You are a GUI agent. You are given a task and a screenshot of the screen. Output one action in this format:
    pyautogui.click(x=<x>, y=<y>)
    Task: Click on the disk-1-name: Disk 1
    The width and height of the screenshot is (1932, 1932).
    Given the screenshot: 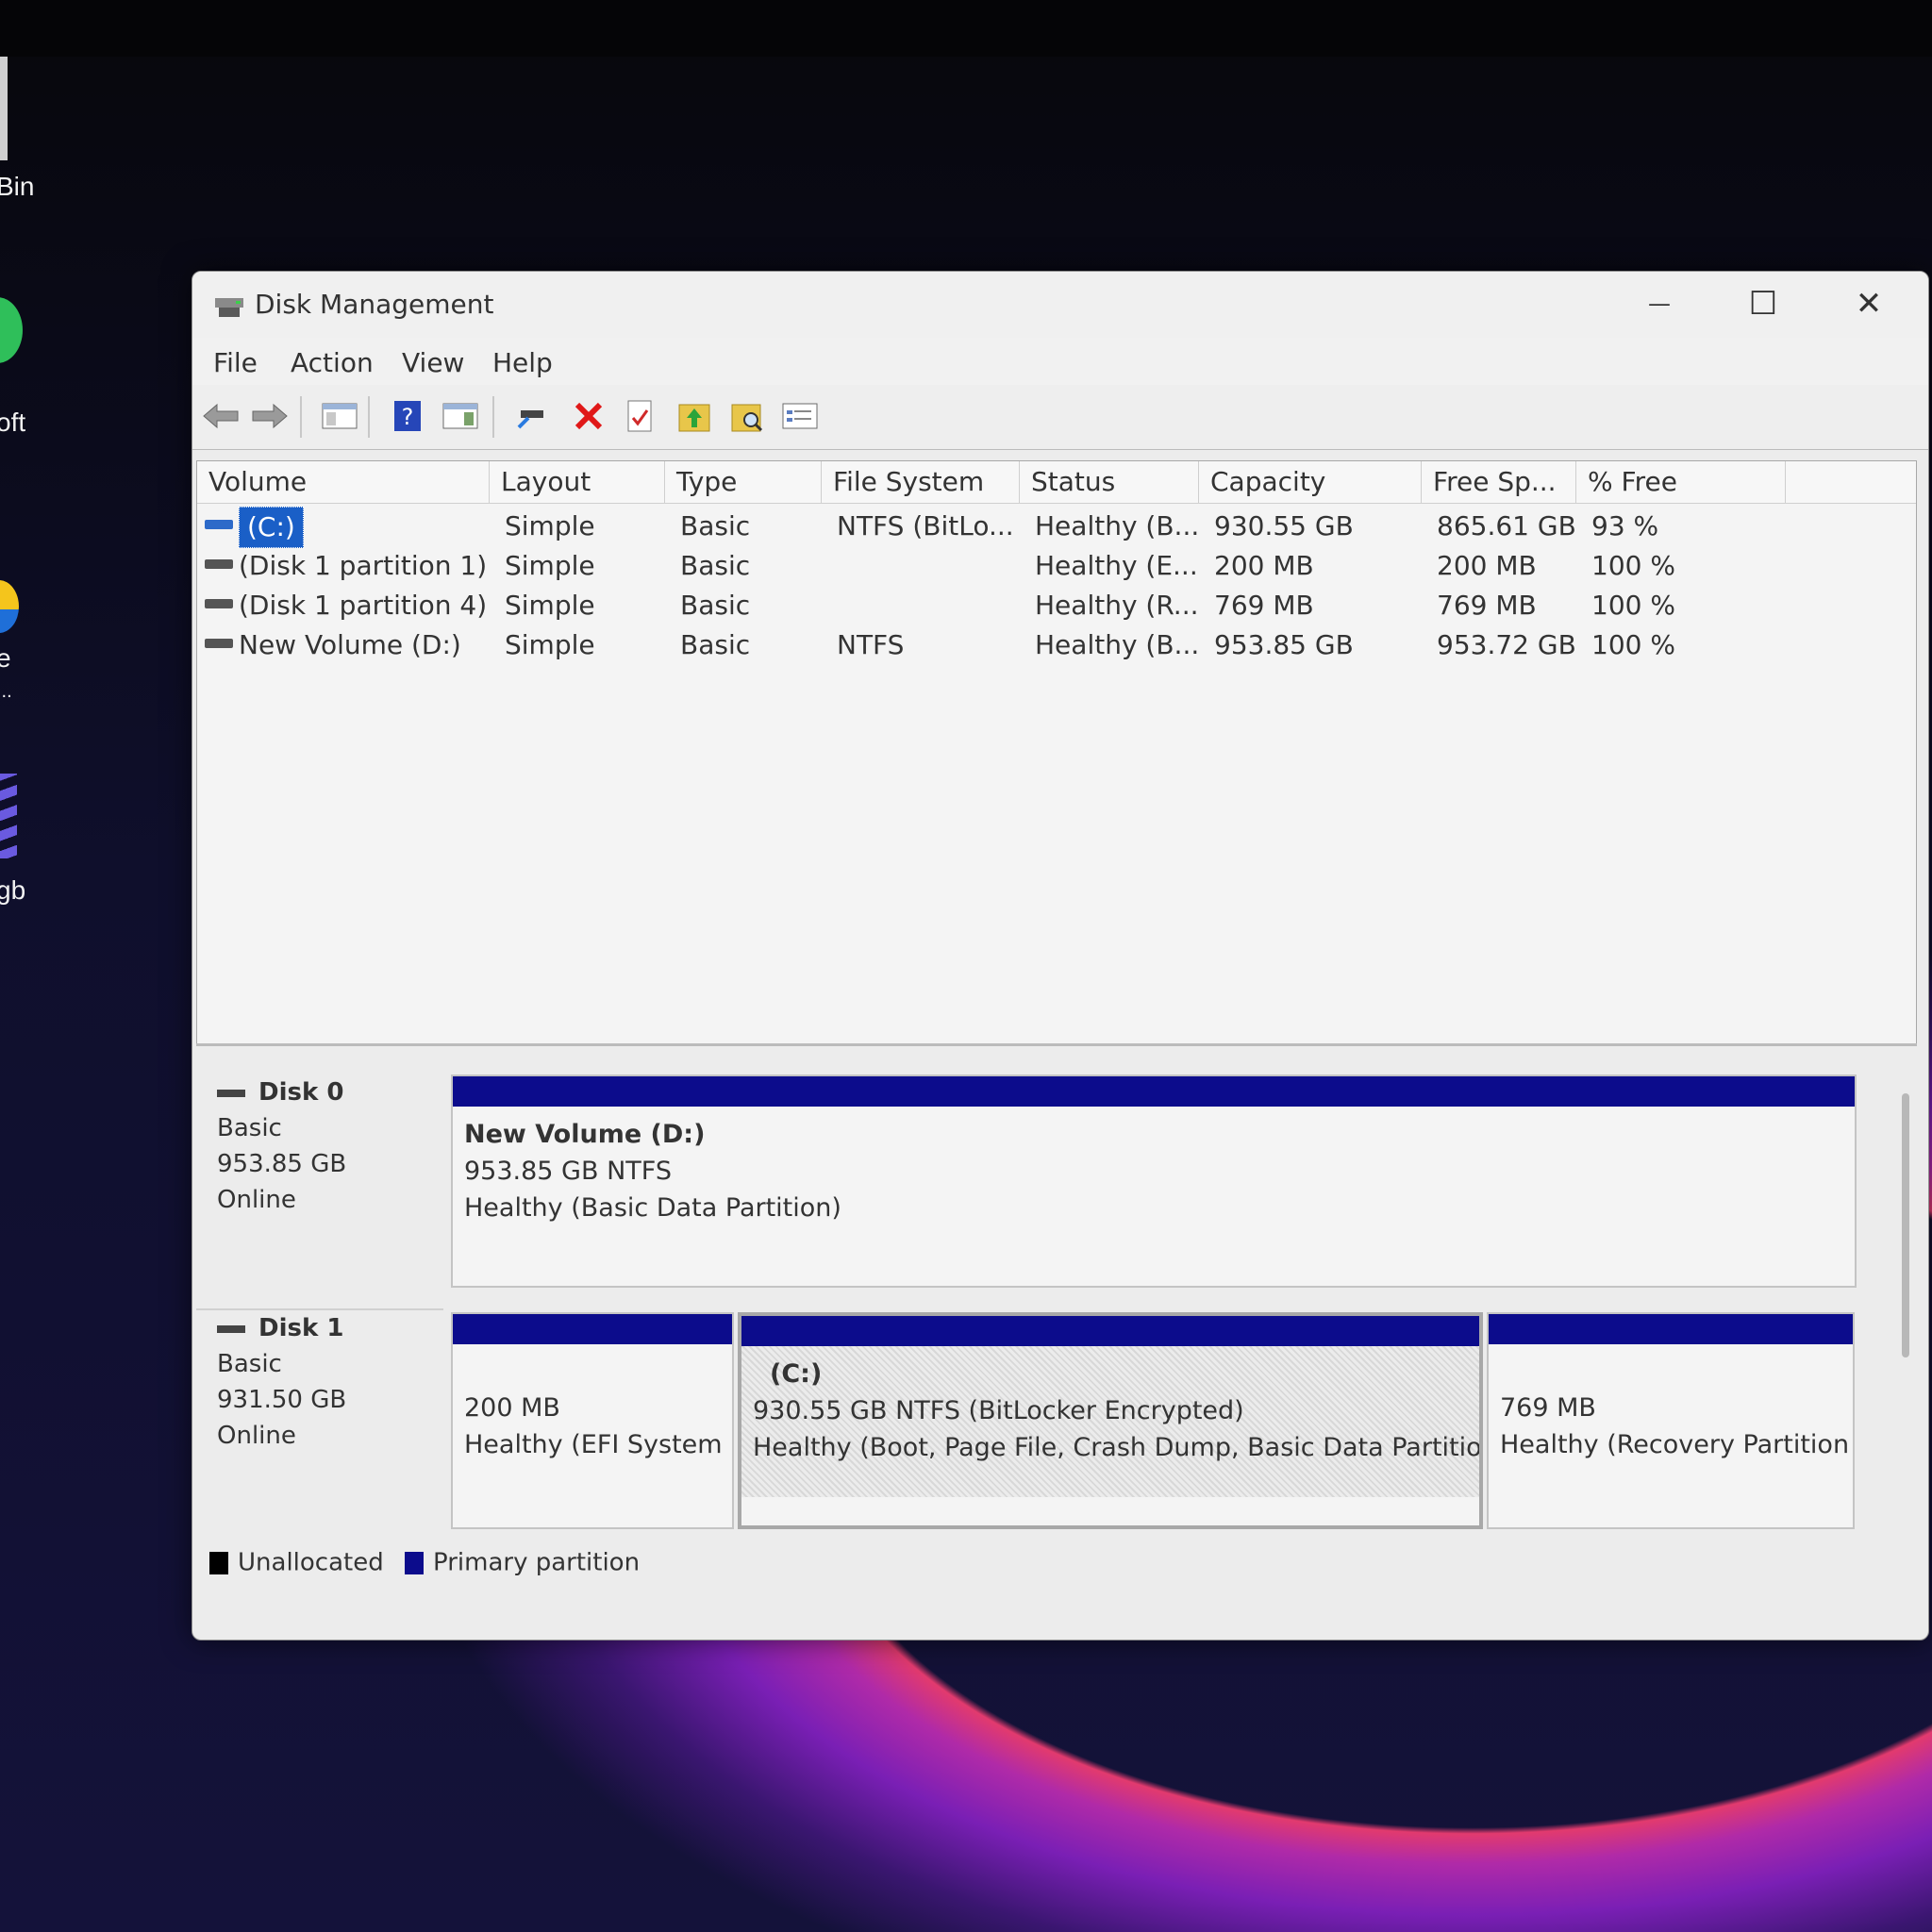 What is the action you would take?
    pyautogui.click(x=301, y=1328)
    